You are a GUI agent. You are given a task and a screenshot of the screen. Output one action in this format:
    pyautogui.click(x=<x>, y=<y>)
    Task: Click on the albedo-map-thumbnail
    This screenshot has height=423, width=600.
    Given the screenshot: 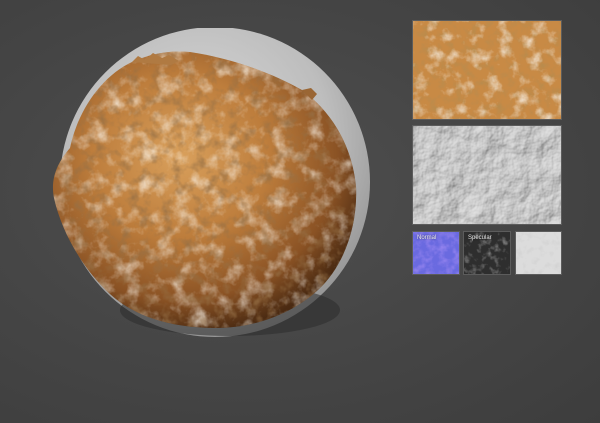 What is the action you would take?
    pyautogui.click(x=487, y=70)
    